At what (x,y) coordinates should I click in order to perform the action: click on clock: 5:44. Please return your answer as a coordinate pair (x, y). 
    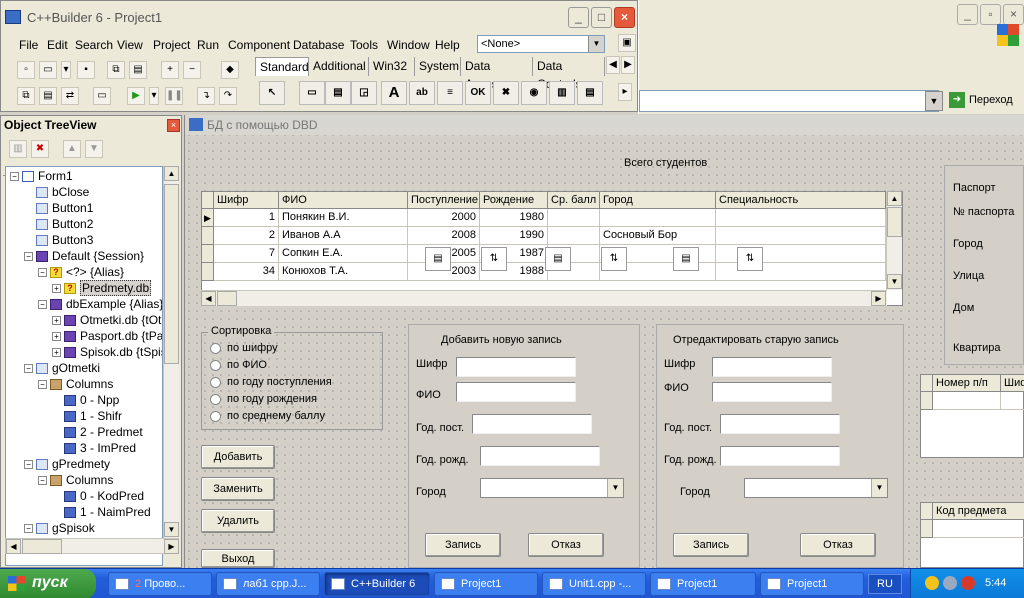
    Looking at the image, I should click on (995, 583).